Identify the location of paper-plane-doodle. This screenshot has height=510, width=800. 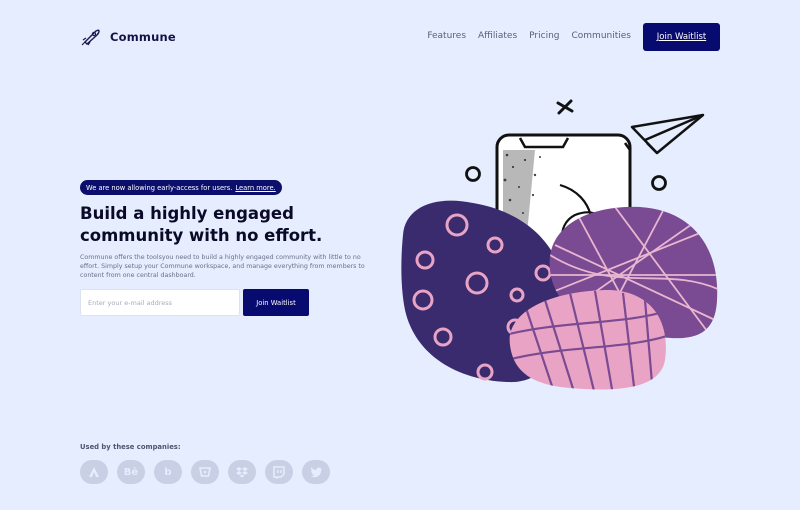
(667, 134).